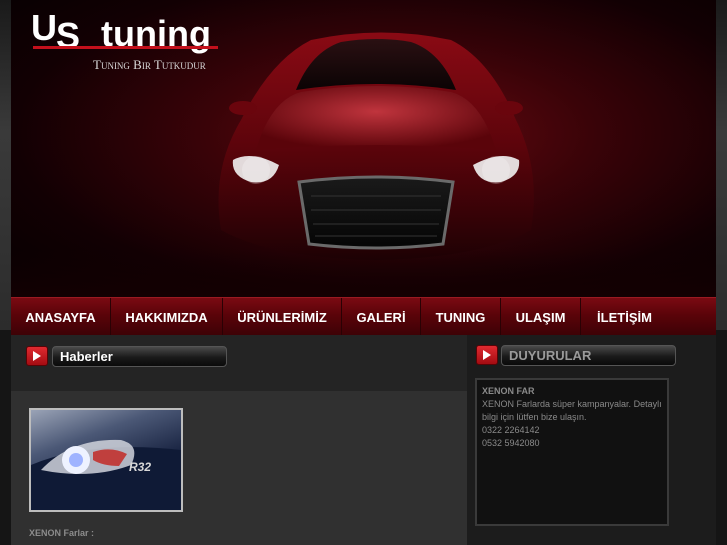 The width and height of the screenshot is (727, 545). Describe the element at coordinates (140, 467) in the screenshot. I see `news-image-label: R32` at that location.